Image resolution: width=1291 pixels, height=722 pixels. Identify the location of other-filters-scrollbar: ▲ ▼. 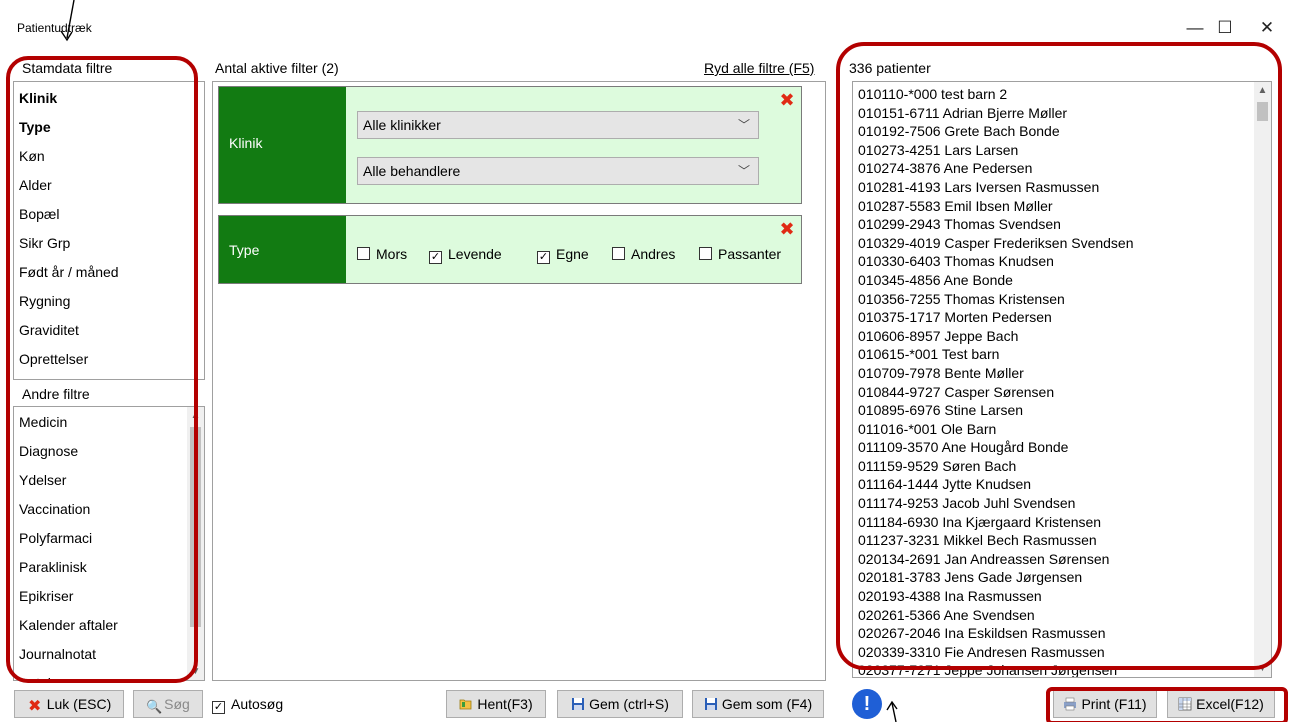
(195, 543).